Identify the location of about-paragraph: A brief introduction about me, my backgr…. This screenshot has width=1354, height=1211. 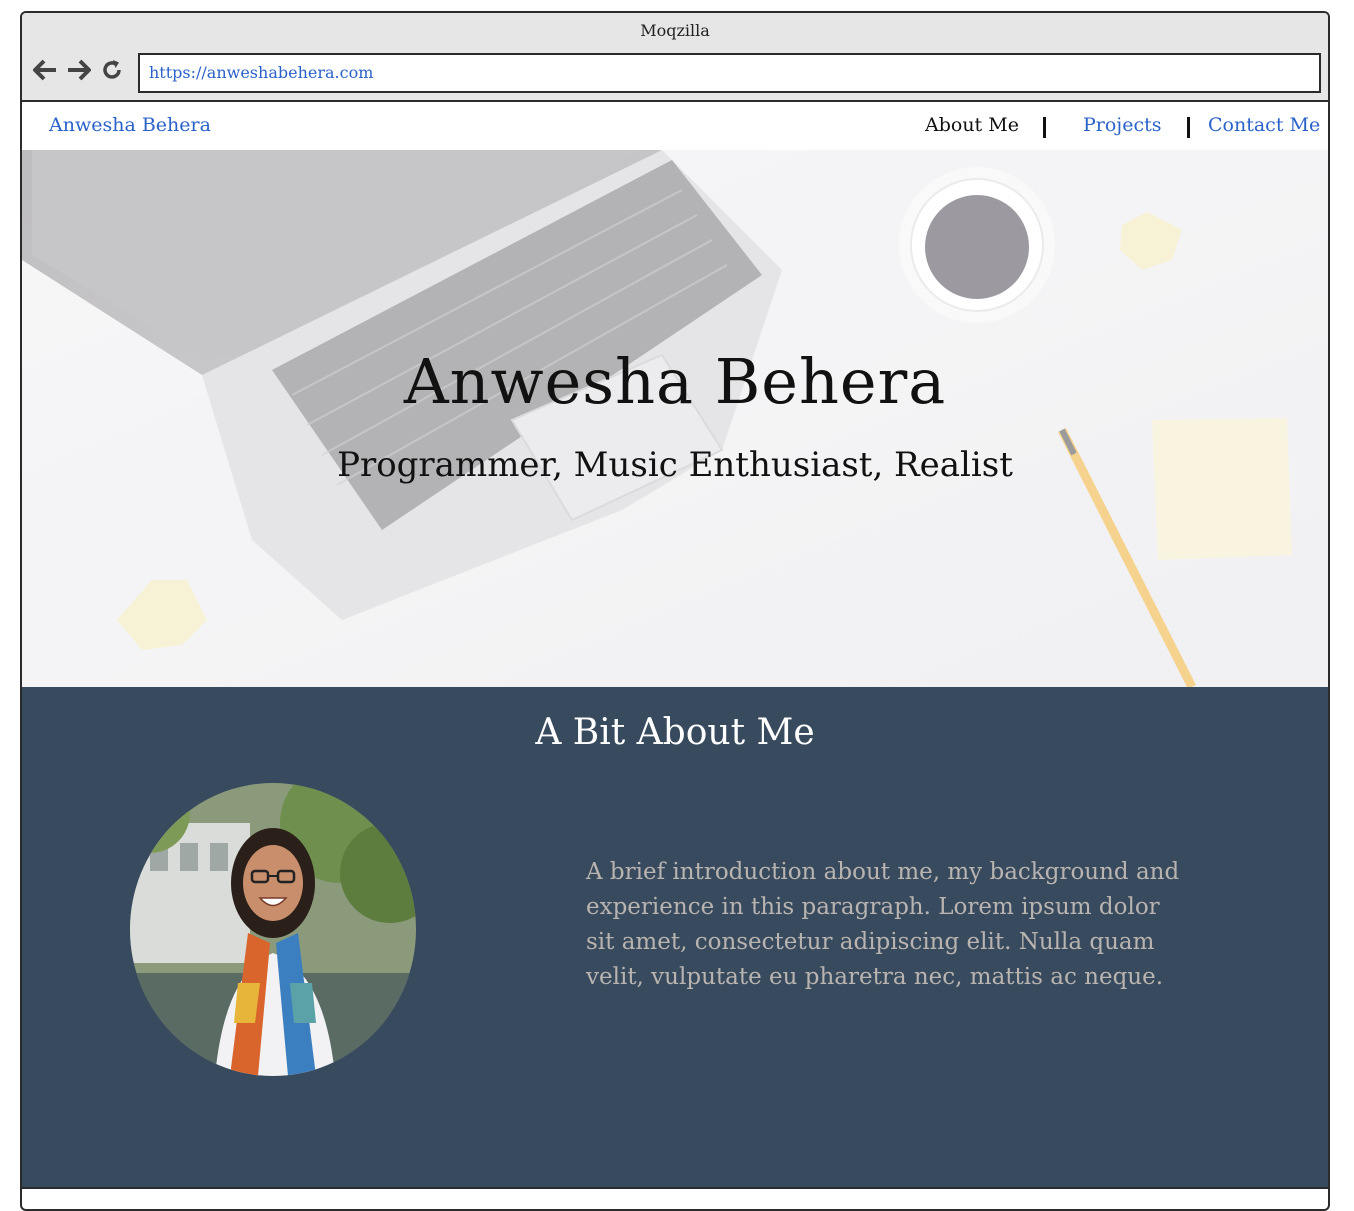
(883, 924).